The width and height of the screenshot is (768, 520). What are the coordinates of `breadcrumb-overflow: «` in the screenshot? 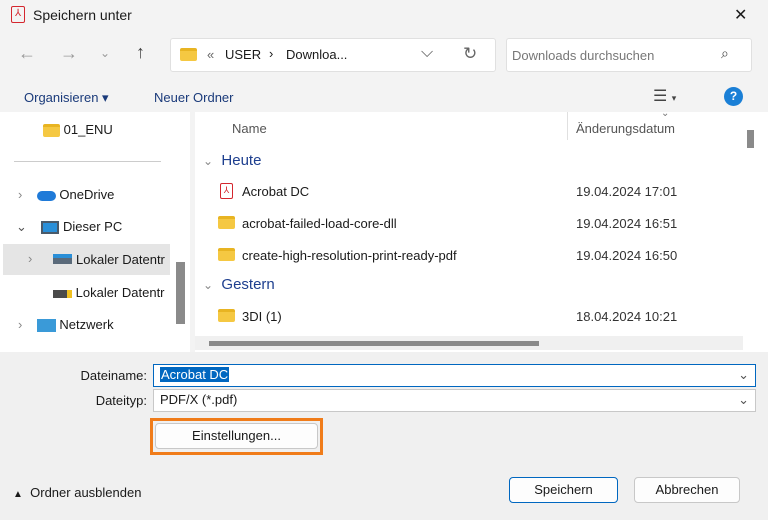 It's located at (210, 54).